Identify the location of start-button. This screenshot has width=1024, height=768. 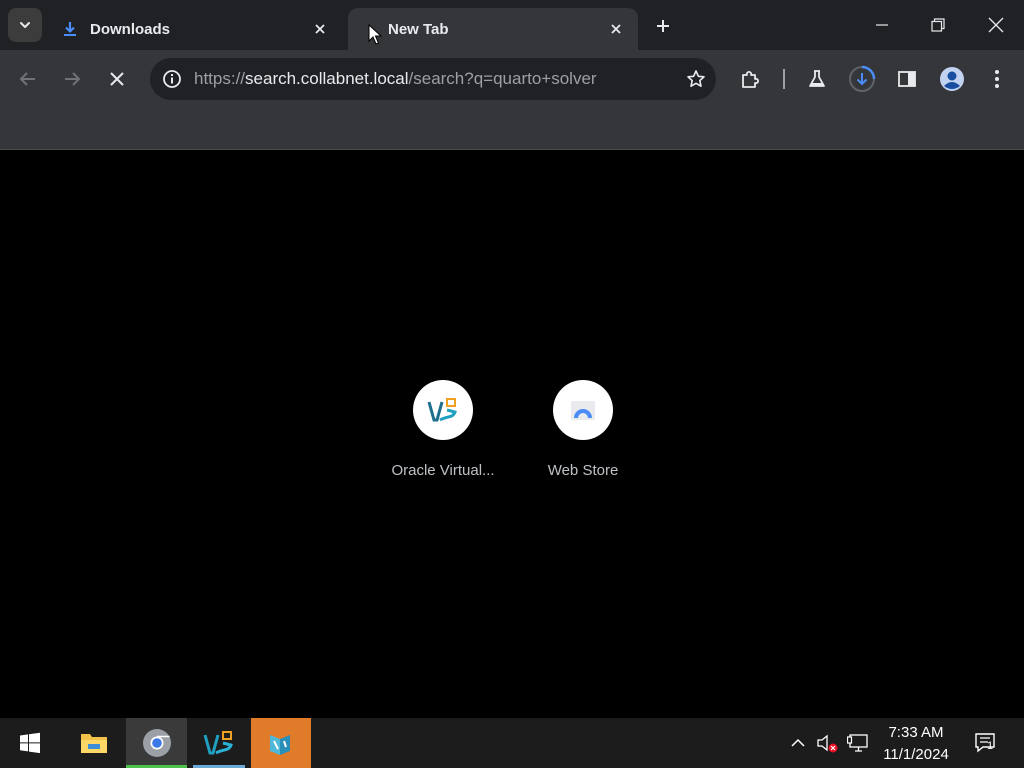
(30, 743).